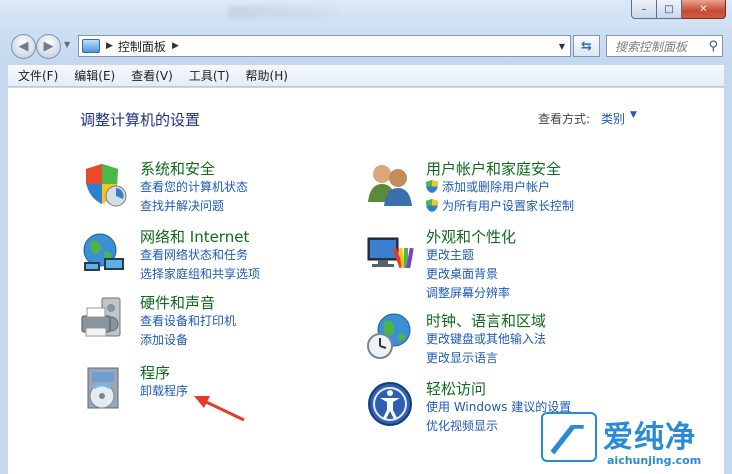 This screenshot has width=732, height=474. What do you see at coordinates (91, 46) in the screenshot?
I see `control-panel-icon` at bounding box center [91, 46].